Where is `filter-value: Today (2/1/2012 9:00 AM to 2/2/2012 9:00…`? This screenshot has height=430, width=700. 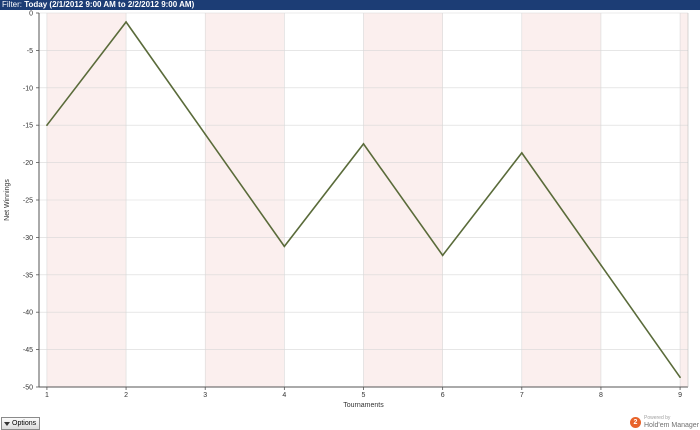
filter-value: Today (2/1/2012 9:00 AM to 2/2/2012 9:00… is located at coordinates (109, 4).